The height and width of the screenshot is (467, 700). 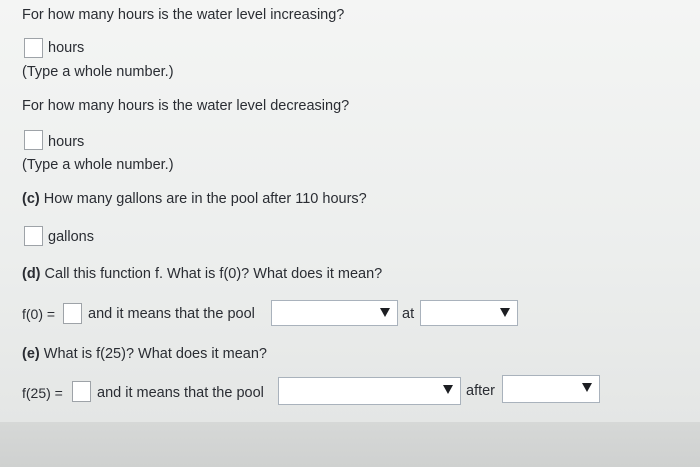 What do you see at coordinates (33, 236) in the screenshot?
I see `gallons-input` at bounding box center [33, 236].